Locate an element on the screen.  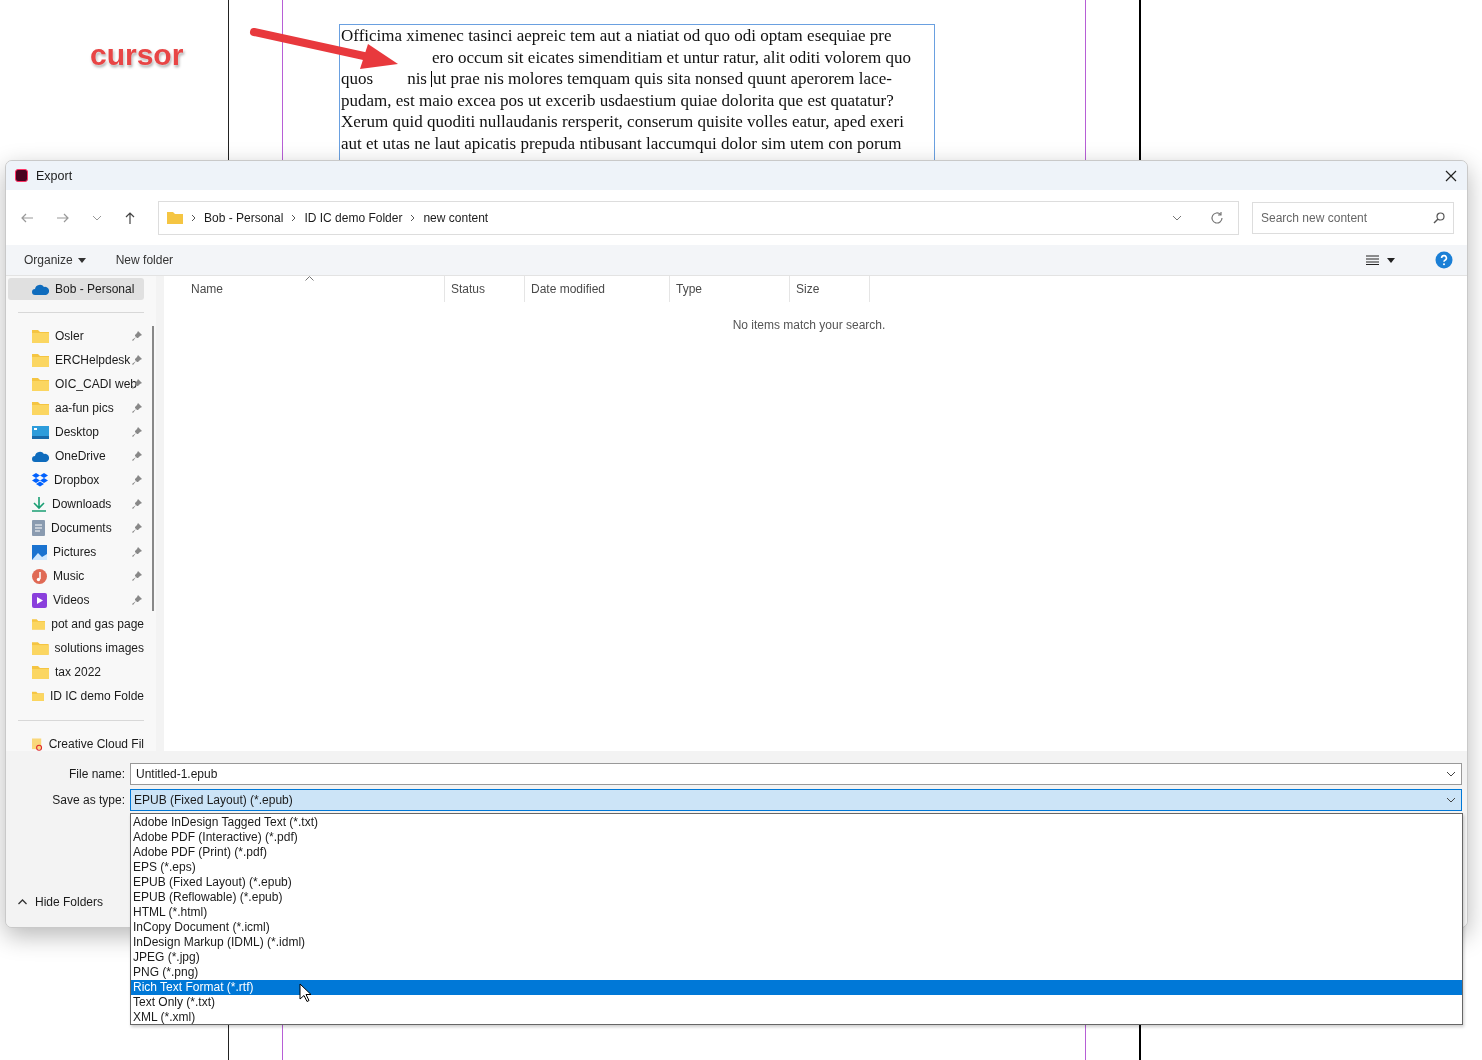
dropdown-option: PNG (*.png) is located at coordinates (796, 972).